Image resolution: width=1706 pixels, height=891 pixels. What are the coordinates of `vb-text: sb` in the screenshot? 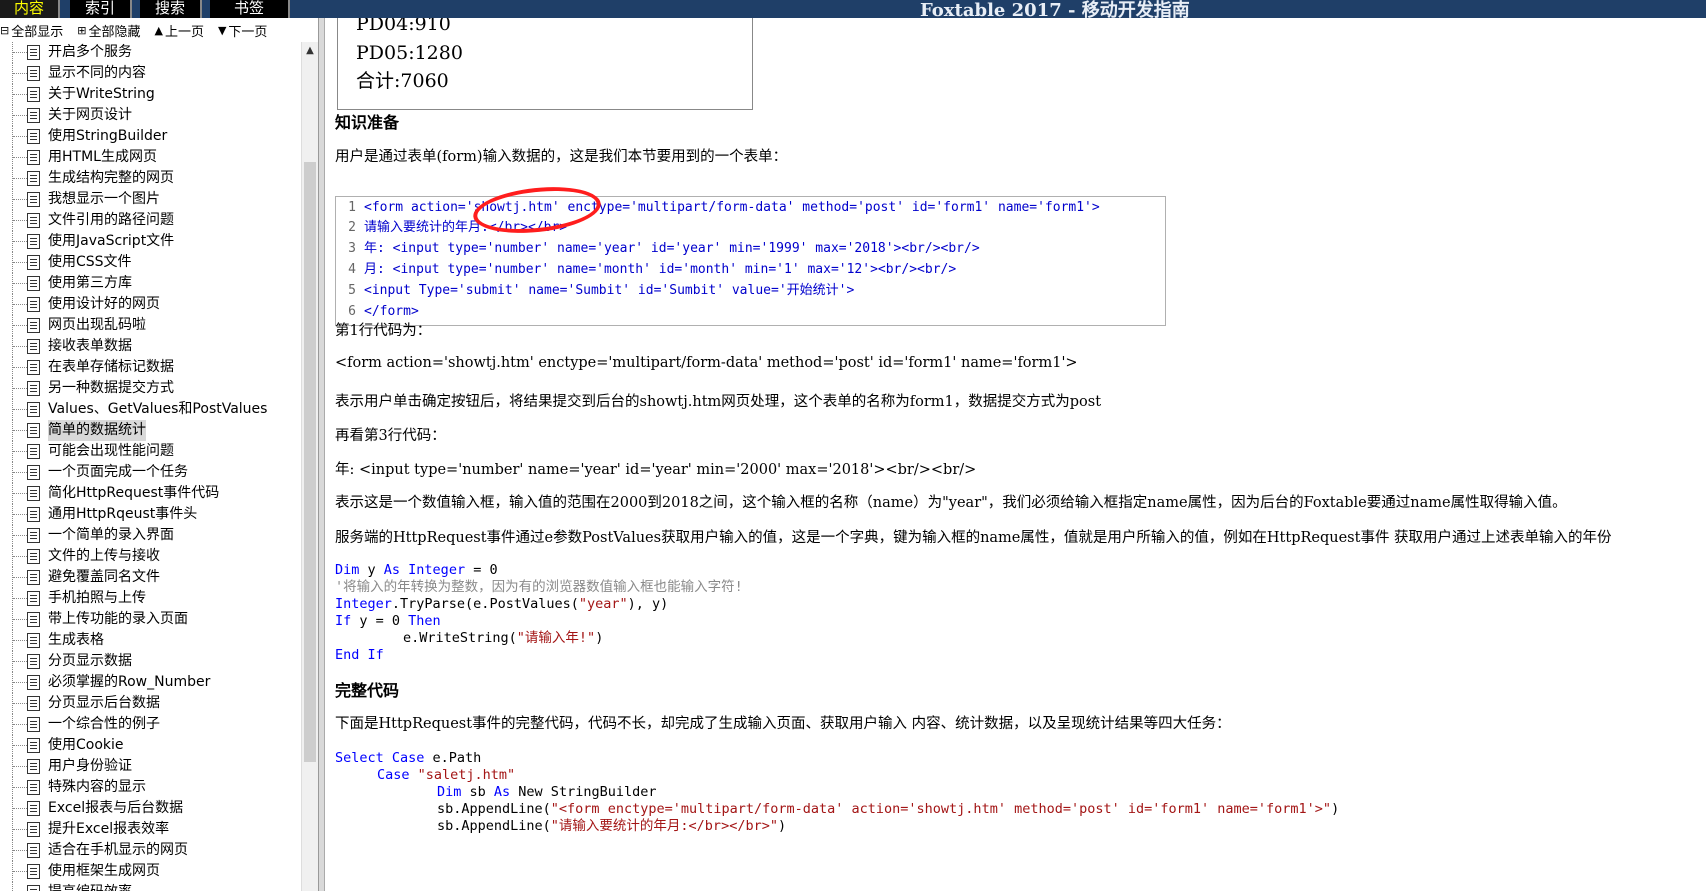 It's located at (477, 792).